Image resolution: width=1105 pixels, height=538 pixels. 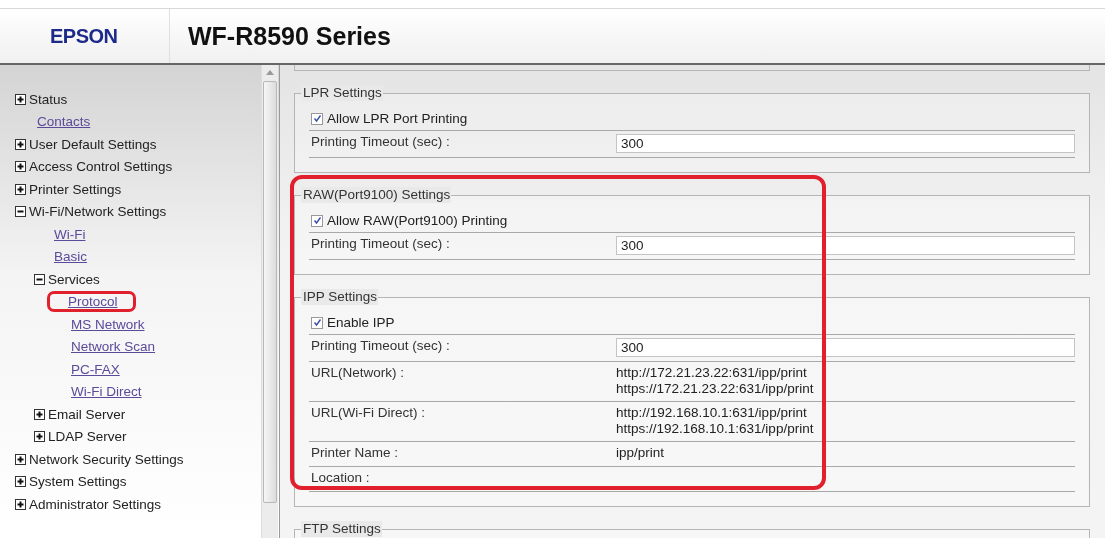 I want to click on field-value: https://192.168.10.1:631/ipp/print, so click(x=715, y=429).